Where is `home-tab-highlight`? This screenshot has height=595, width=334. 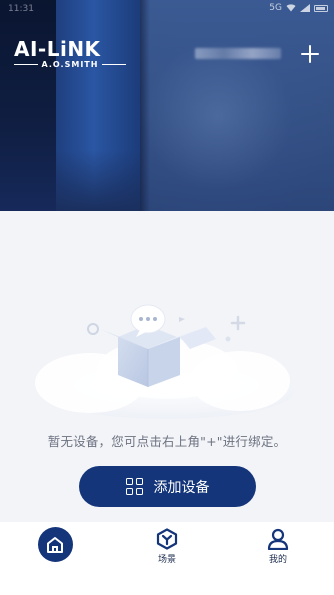 home-tab-highlight is located at coordinates (55, 544).